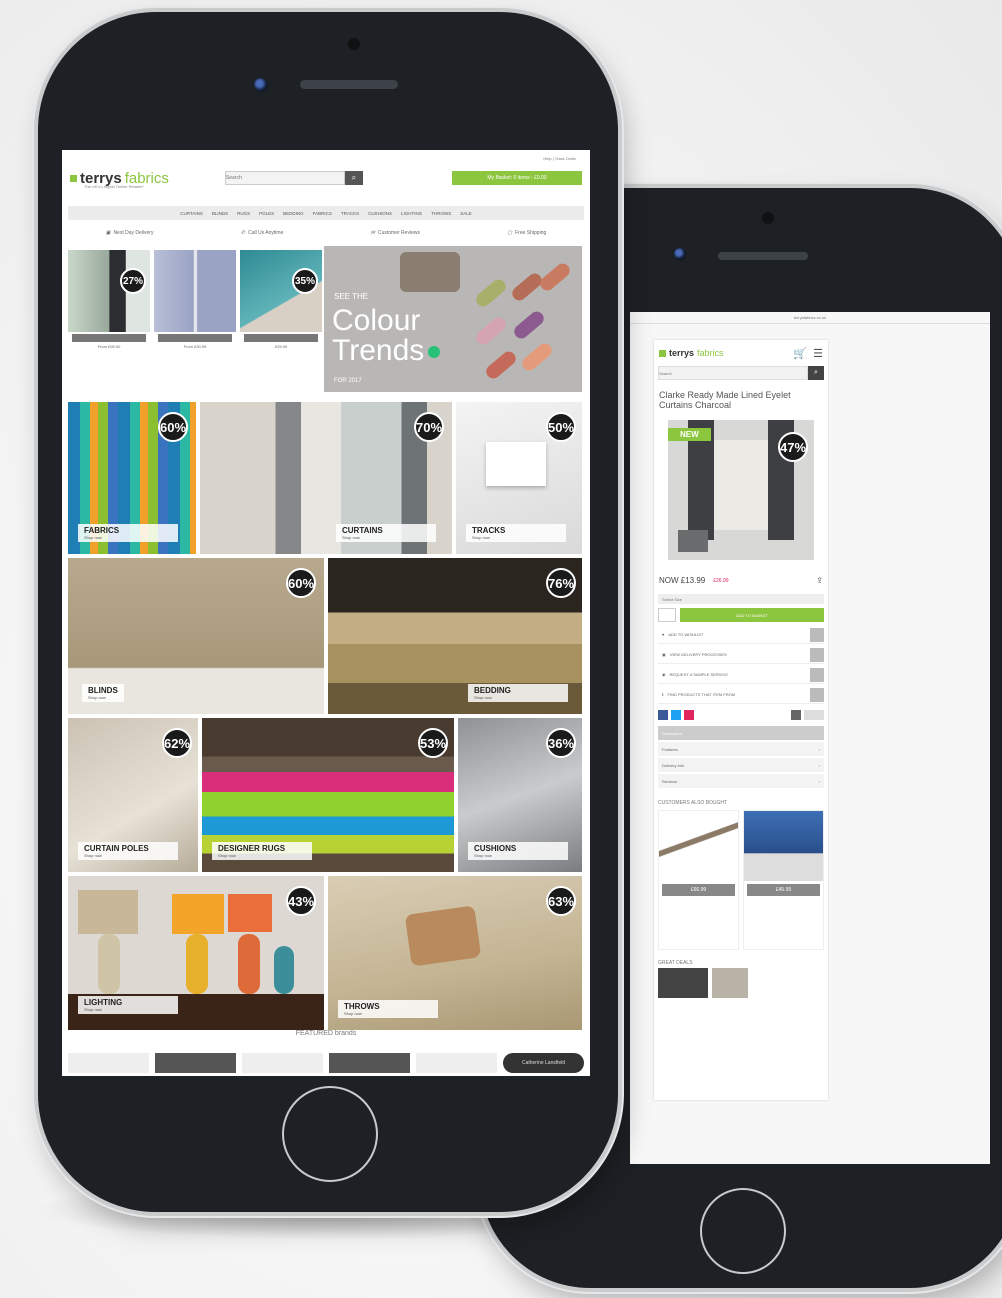  I want to click on accordion-features: Features ›, so click(741, 749).